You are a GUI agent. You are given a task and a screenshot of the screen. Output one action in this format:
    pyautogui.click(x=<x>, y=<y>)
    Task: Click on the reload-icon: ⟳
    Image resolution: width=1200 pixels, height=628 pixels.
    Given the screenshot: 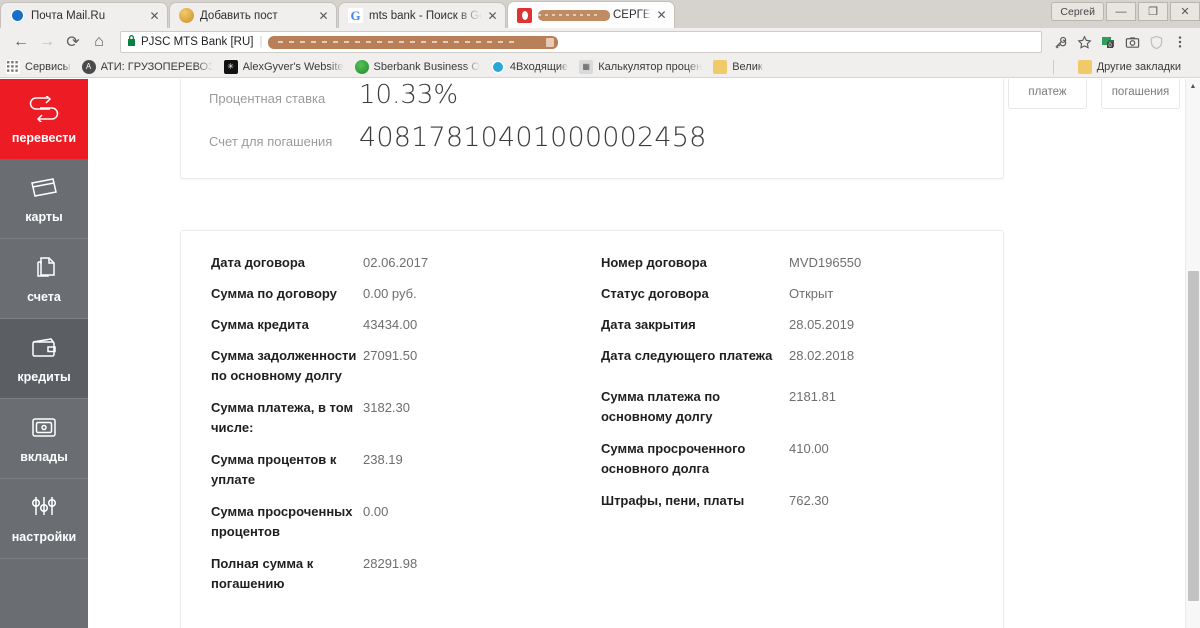 What is the action you would take?
    pyautogui.click(x=73, y=42)
    